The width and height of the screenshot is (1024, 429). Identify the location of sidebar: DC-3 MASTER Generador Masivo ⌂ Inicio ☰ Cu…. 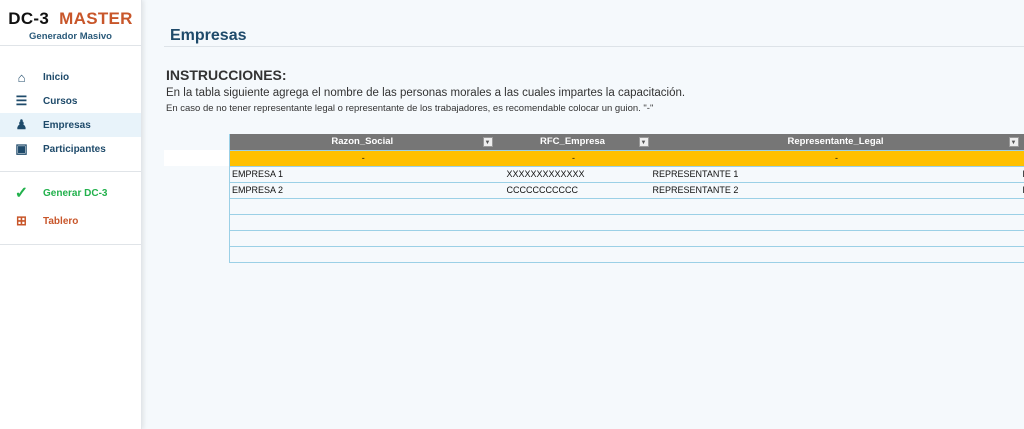
(71, 214).